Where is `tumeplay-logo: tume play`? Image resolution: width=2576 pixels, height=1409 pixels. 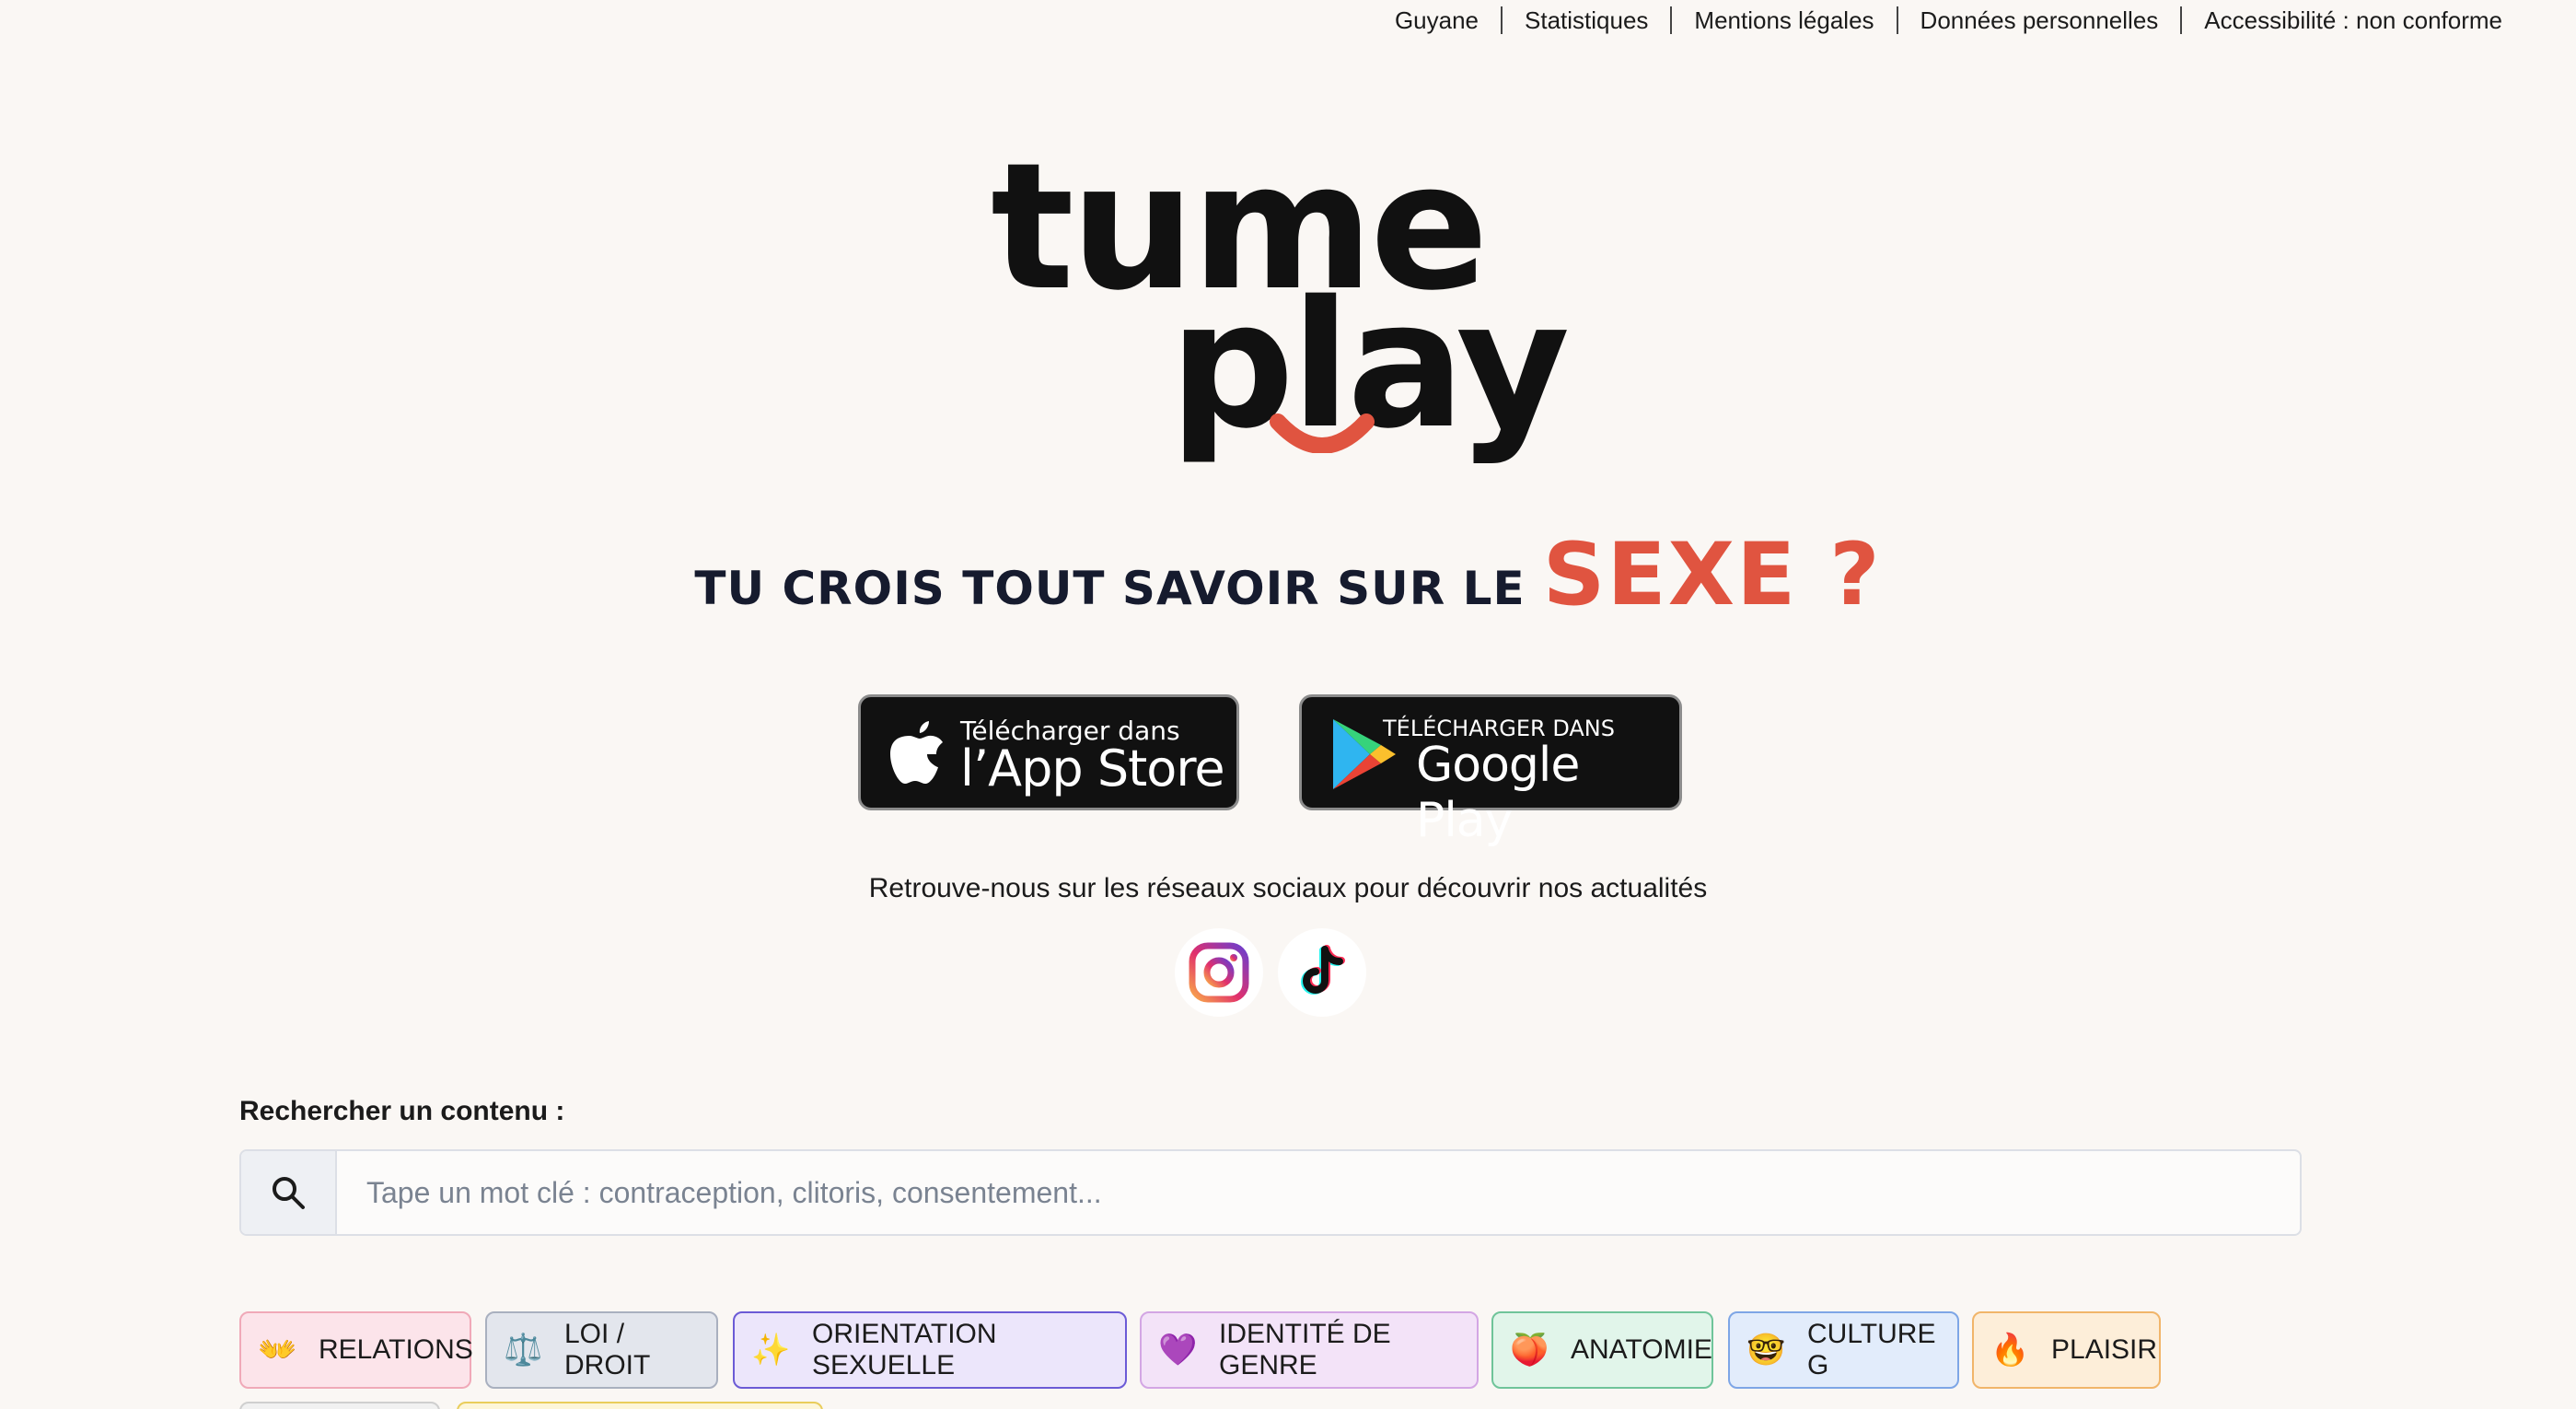
tumeplay-logo: tume play is located at coordinates (1277, 305).